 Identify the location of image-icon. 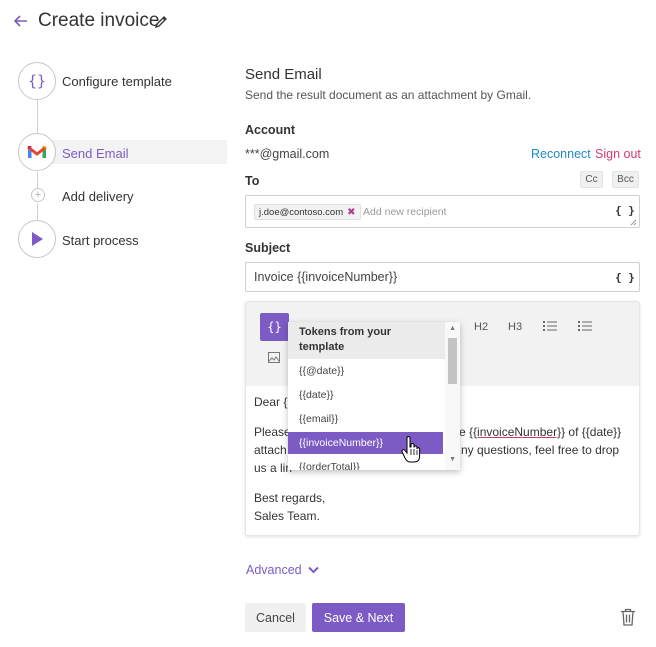
(274, 357).